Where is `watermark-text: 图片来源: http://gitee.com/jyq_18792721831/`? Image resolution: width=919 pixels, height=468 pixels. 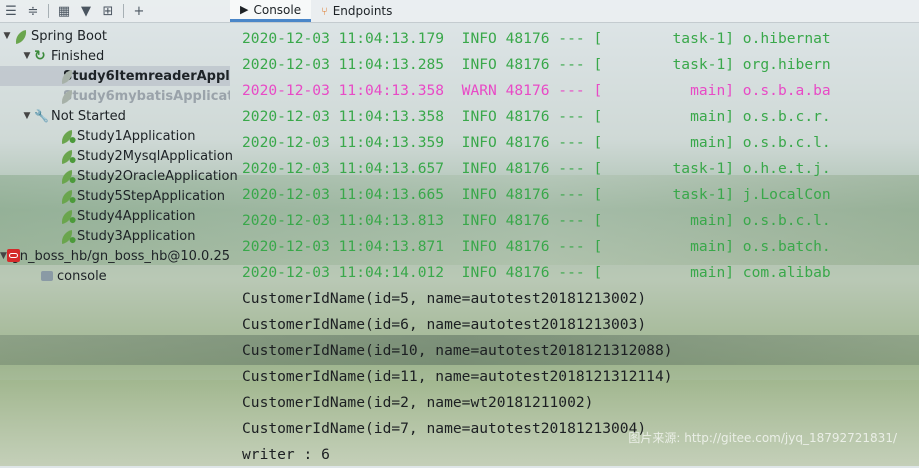 watermark-text: 图片来源: http://gitee.com/jyq_18792721831/ is located at coordinates (762, 438).